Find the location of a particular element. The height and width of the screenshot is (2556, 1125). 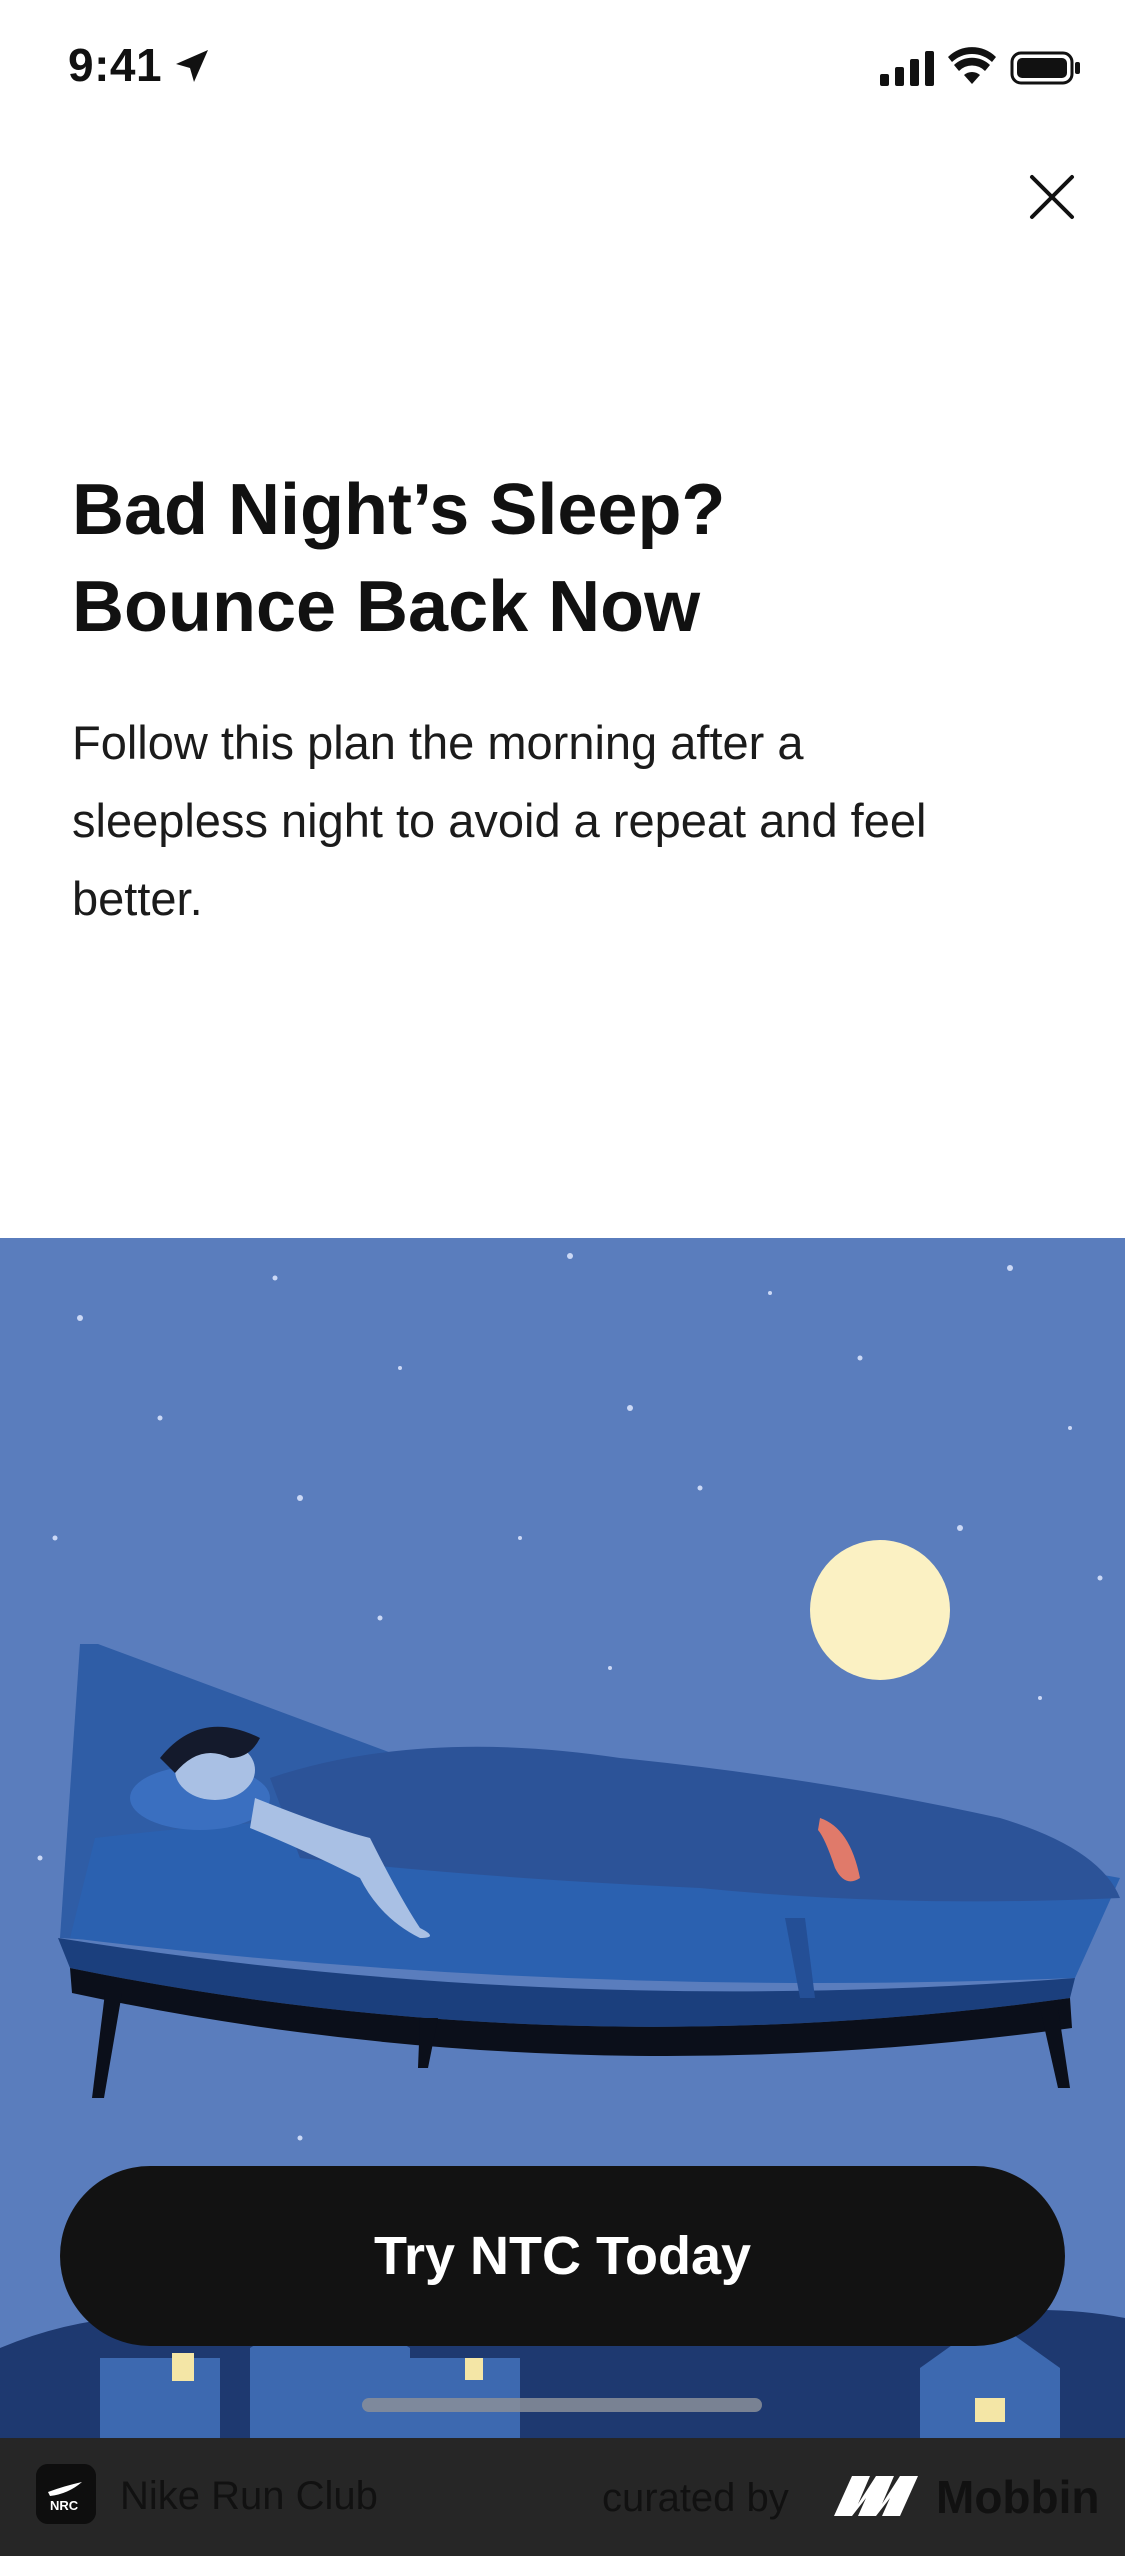

nrc-app-icon: NRC is located at coordinates (66, 2494).